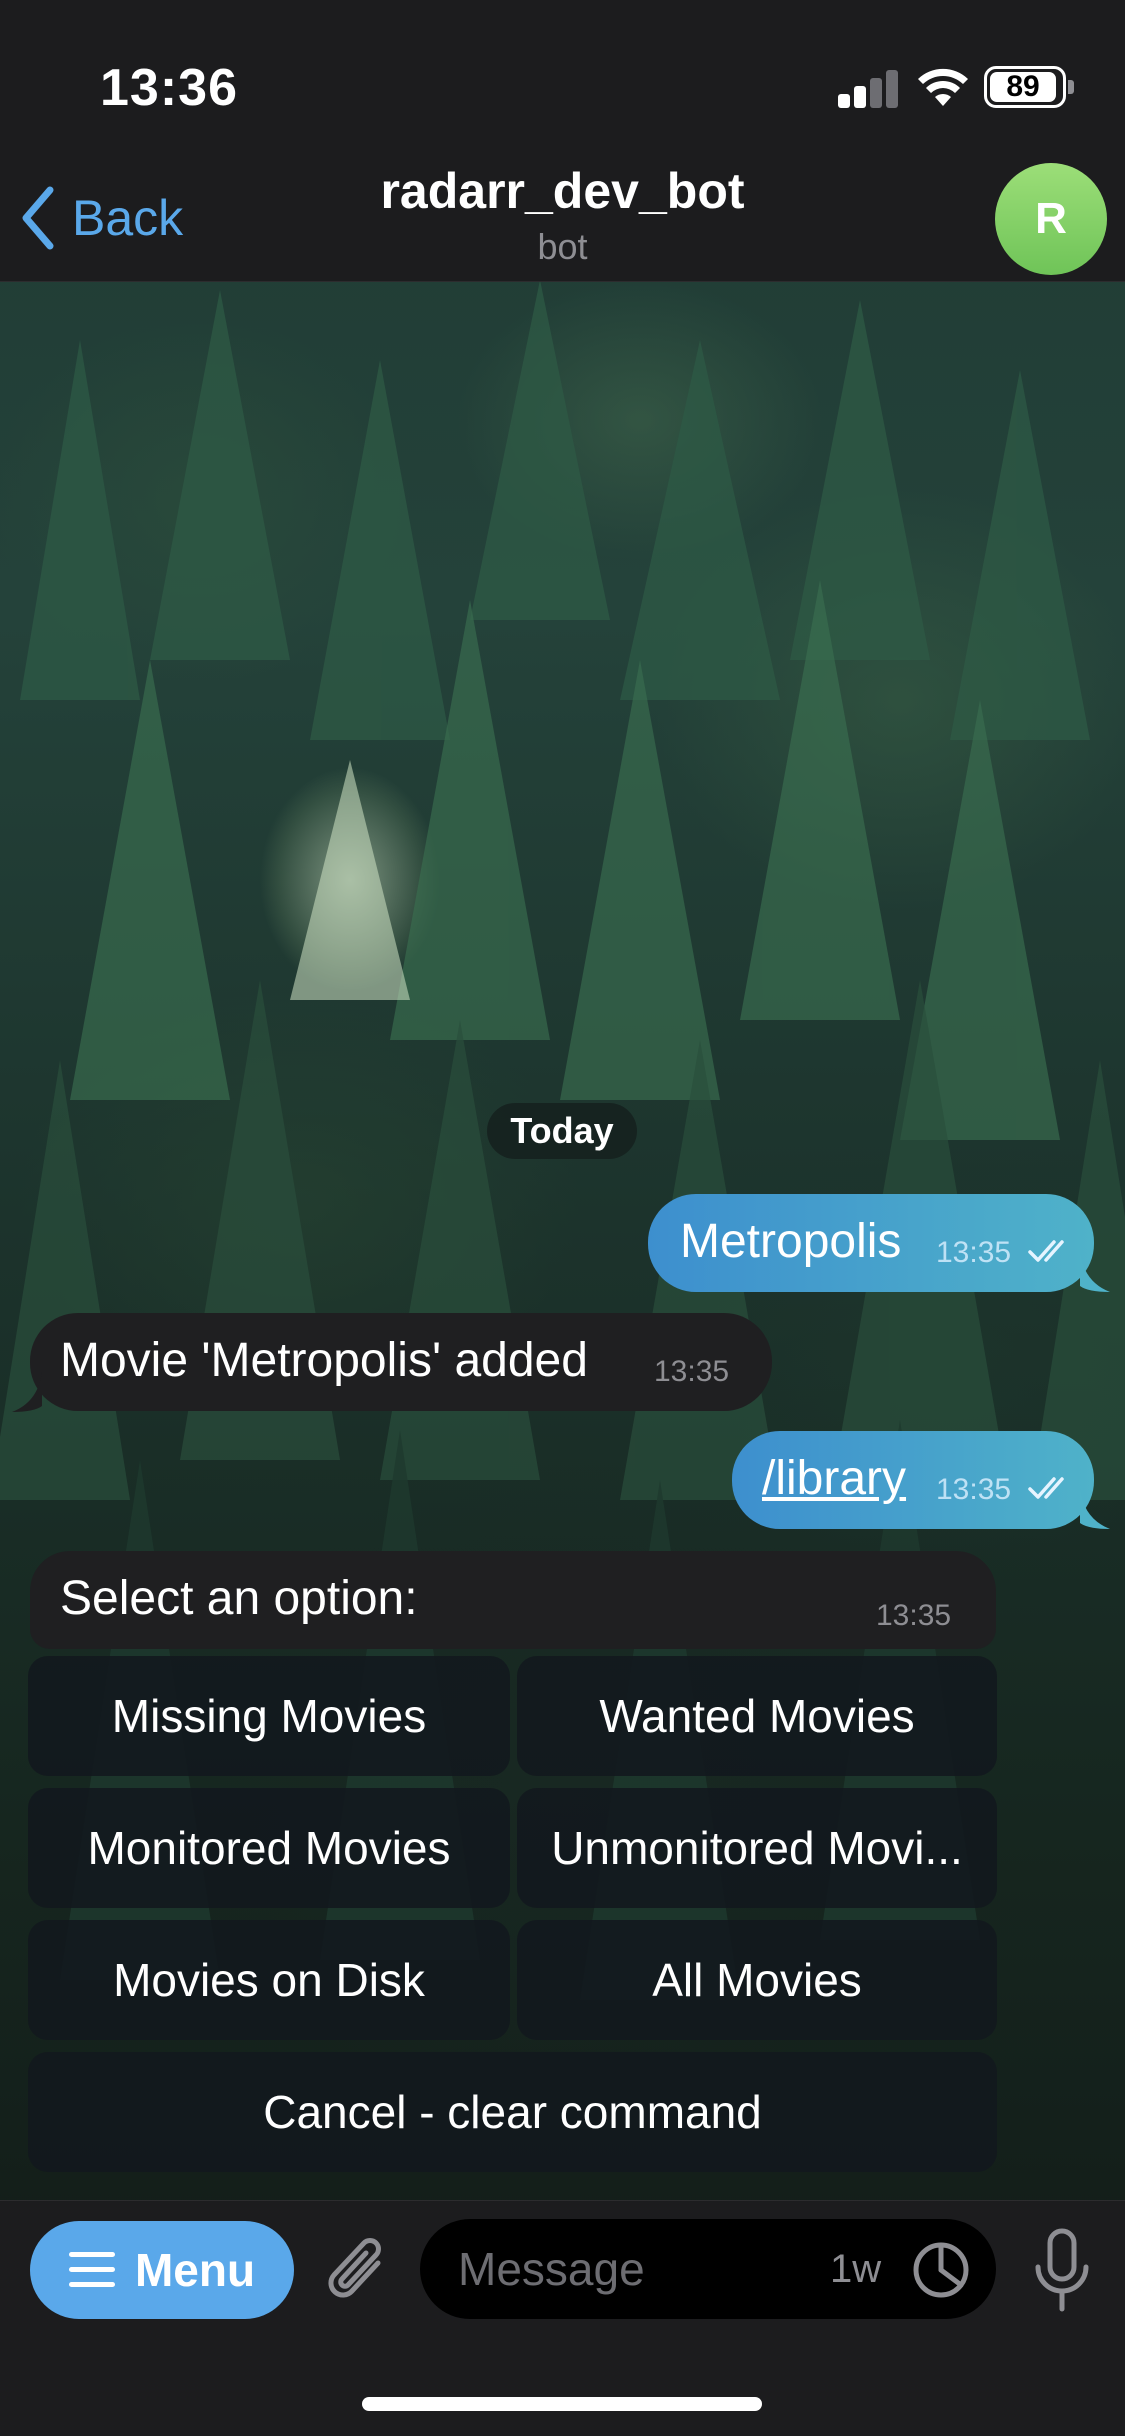 This screenshot has height=2436, width=1125. What do you see at coordinates (943, 87) in the screenshot?
I see `wifi-icon` at bounding box center [943, 87].